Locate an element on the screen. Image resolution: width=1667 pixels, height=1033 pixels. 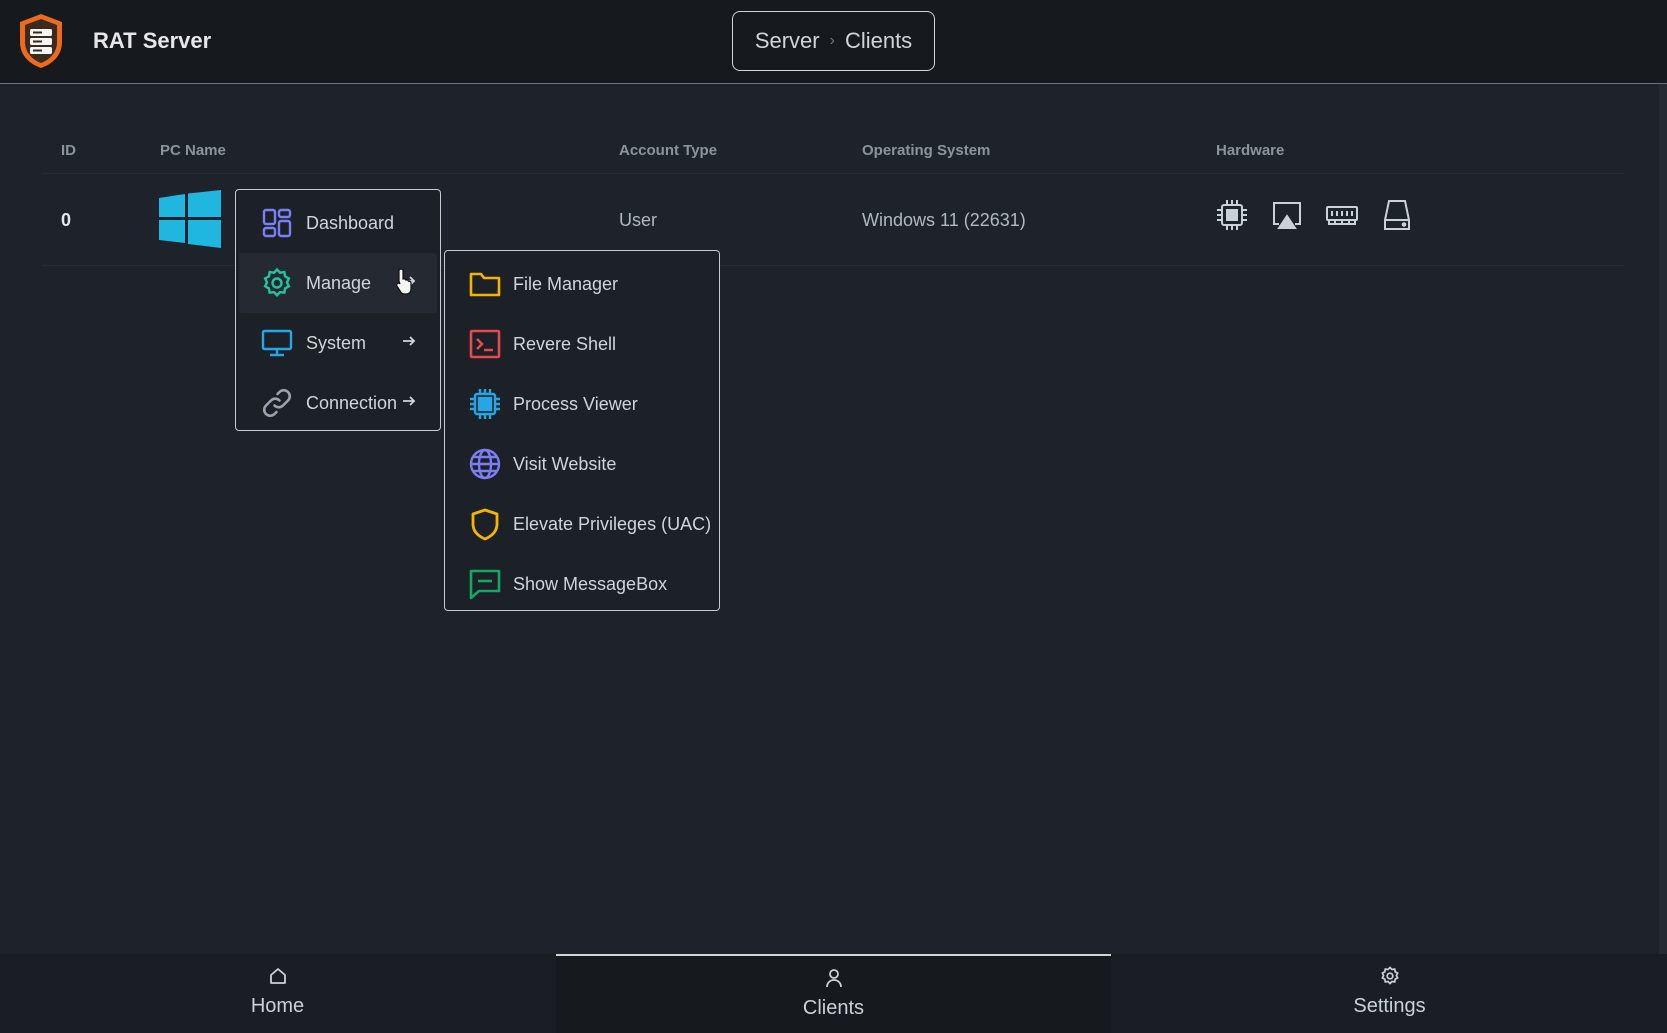
windows-logo-icon is located at coordinates (190, 219).